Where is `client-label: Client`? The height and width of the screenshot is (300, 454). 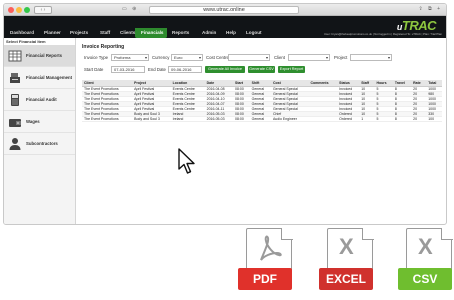
client-label: Client is located at coordinates (279, 57).